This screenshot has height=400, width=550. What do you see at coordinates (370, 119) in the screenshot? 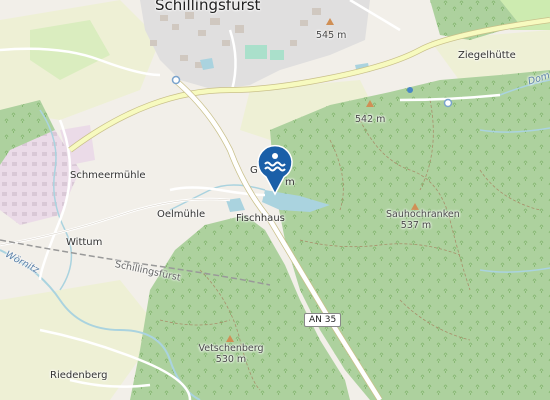
I see `peak-label-542: 542 m` at bounding box center [370, 119].